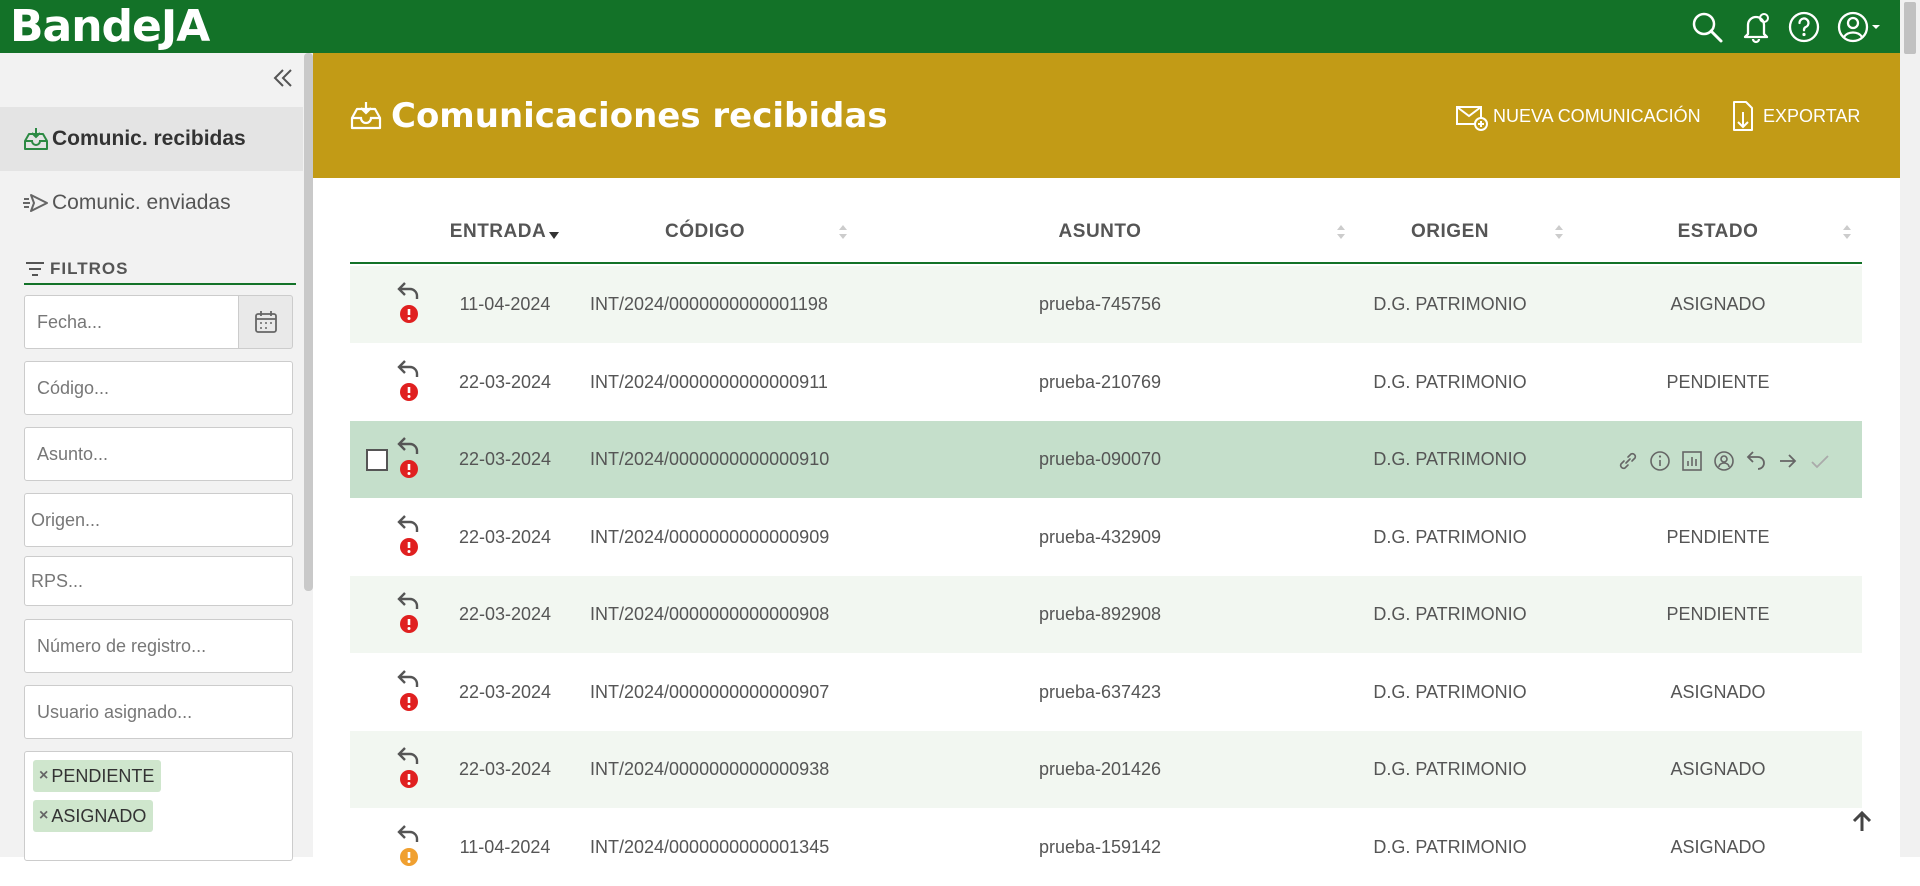 The height and width of the screenshot is (886, 1920). Describe the element at coordinates (705, 232) in the screenshot. I see `column-codigo: CÓDIGO` at that location.